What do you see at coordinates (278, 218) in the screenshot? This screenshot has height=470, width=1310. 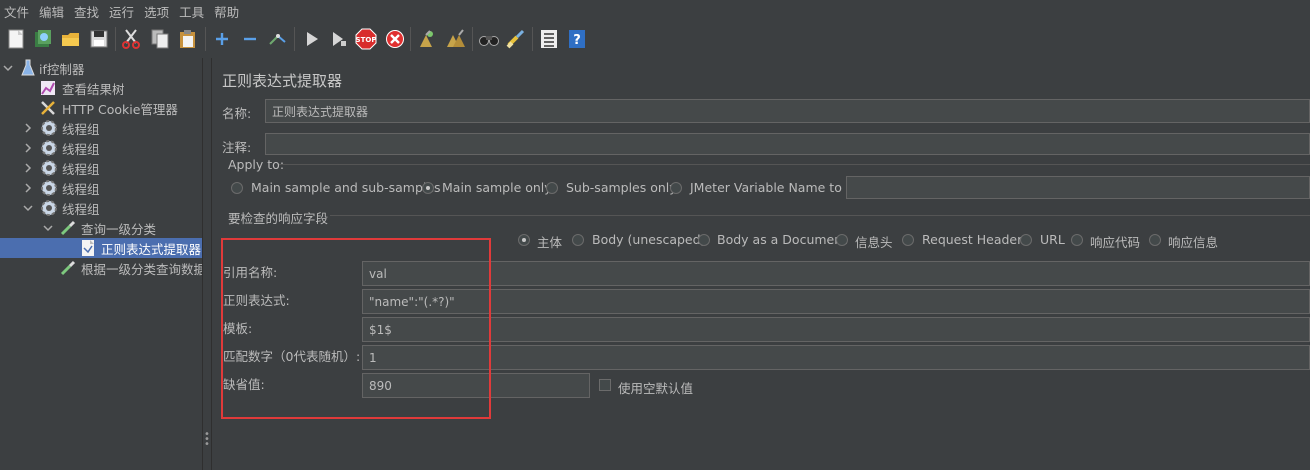 I see `field-check-label: 要检查的响应字段` at bounding box center [278, 218].